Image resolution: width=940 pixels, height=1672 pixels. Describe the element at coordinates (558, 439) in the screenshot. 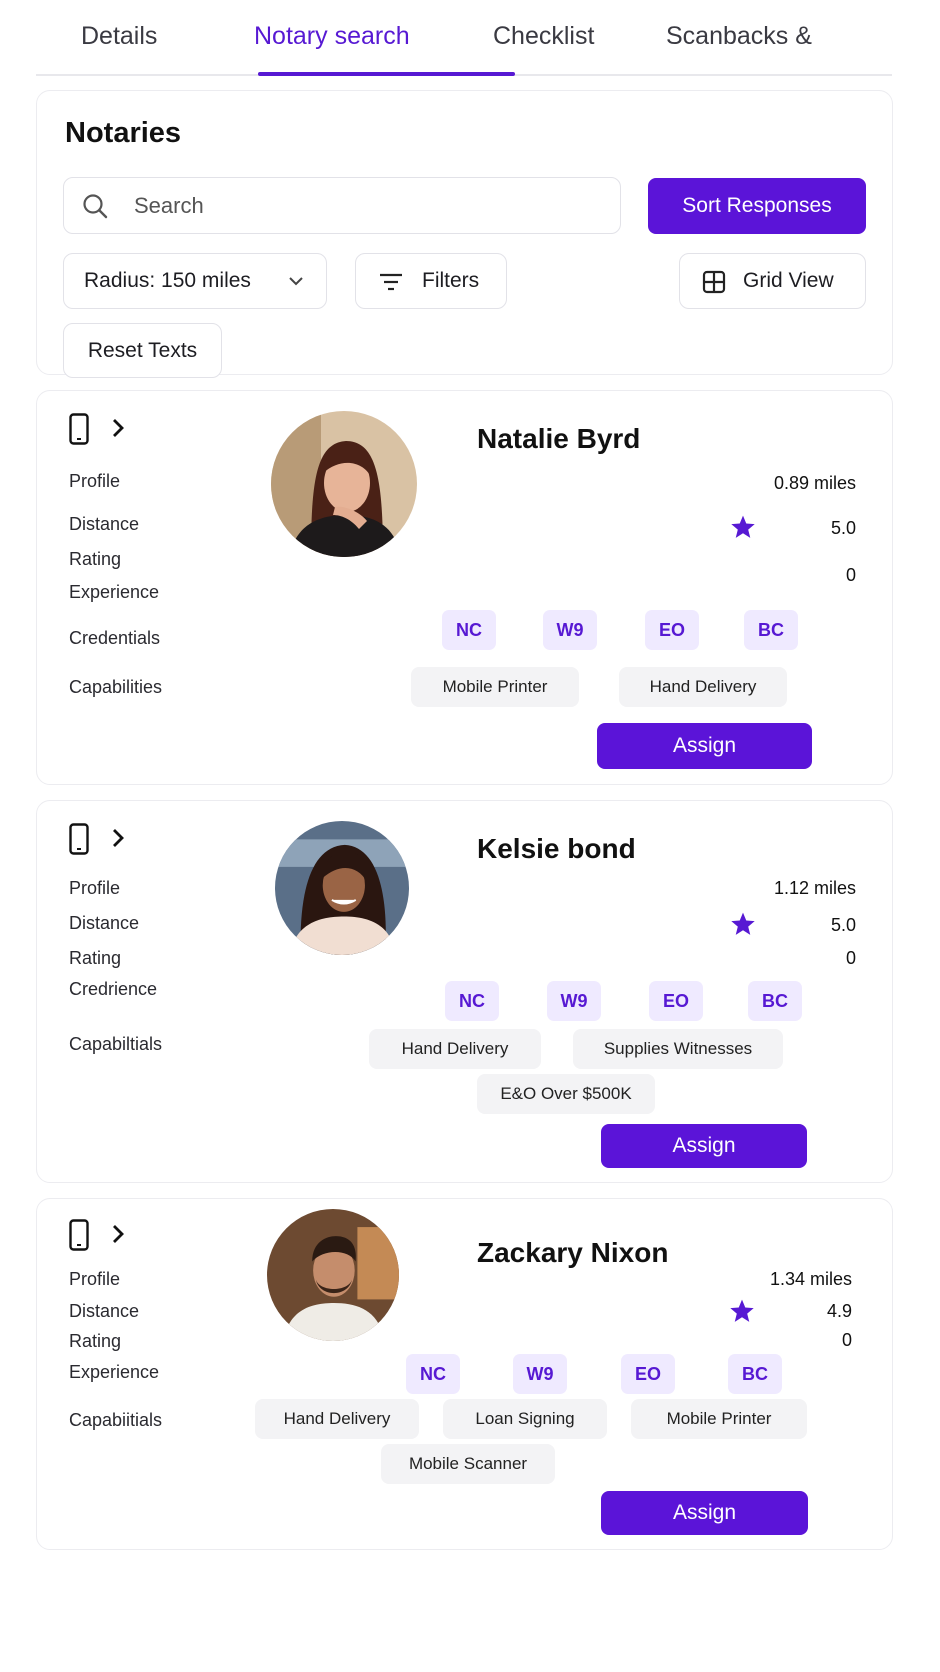

I see `notary-name: Natalie Byrd` at that location.